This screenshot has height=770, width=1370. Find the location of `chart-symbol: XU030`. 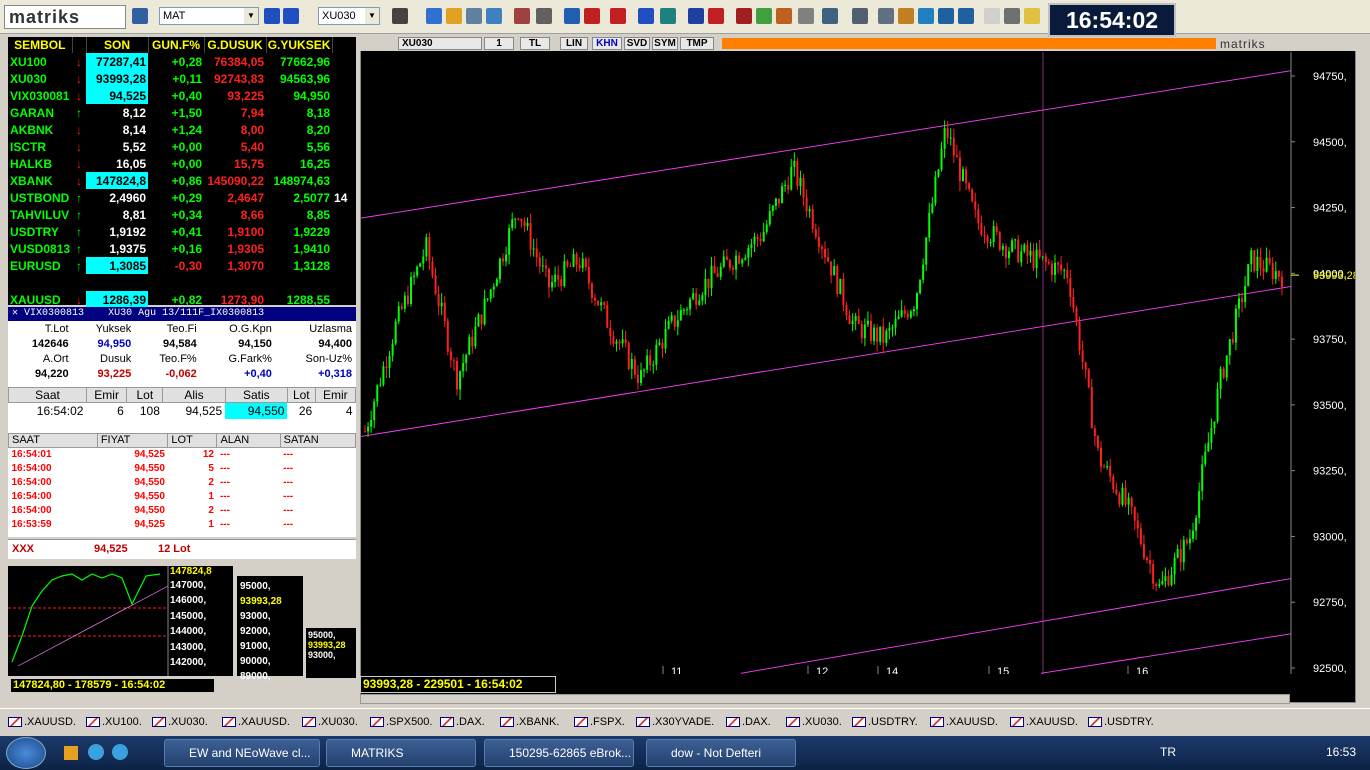

chart-symbol: XU030 is located at coordinates (440, 43).